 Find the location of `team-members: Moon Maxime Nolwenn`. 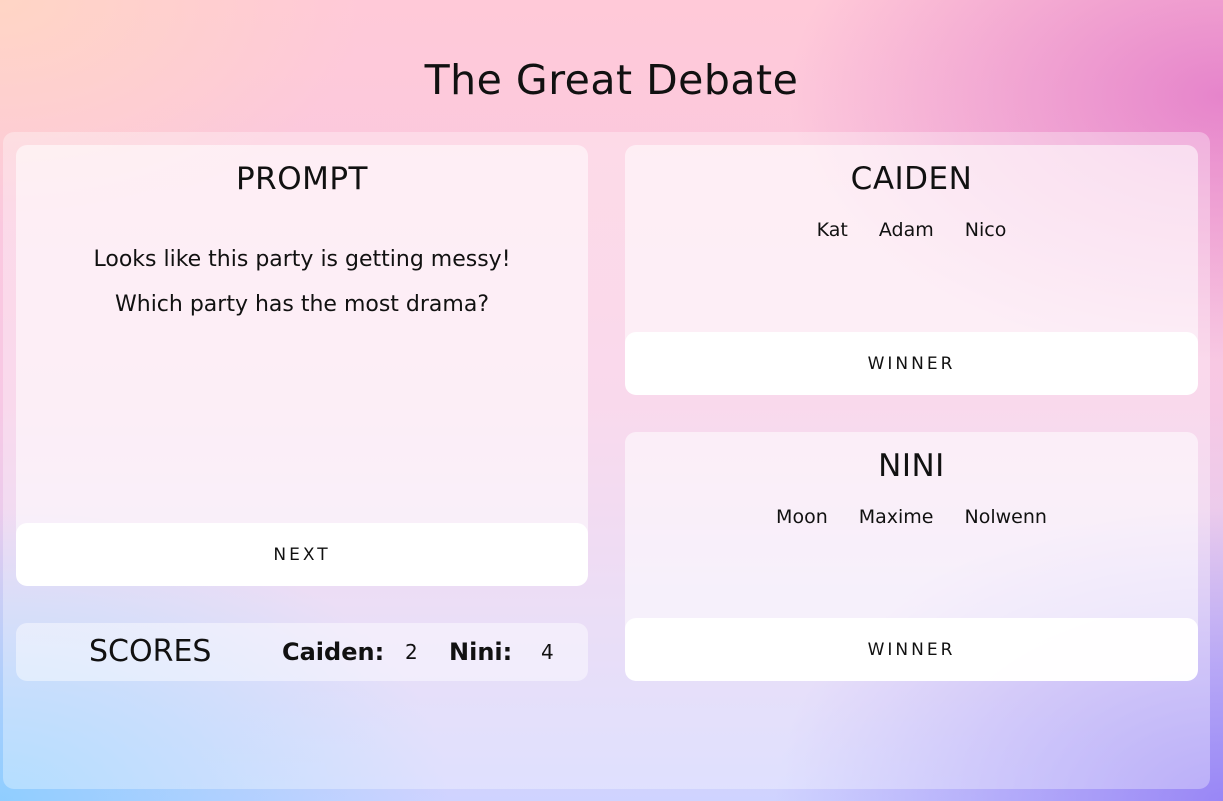

team-members: Moon Maxime Nolwenn is located at coordinates (911, 517).